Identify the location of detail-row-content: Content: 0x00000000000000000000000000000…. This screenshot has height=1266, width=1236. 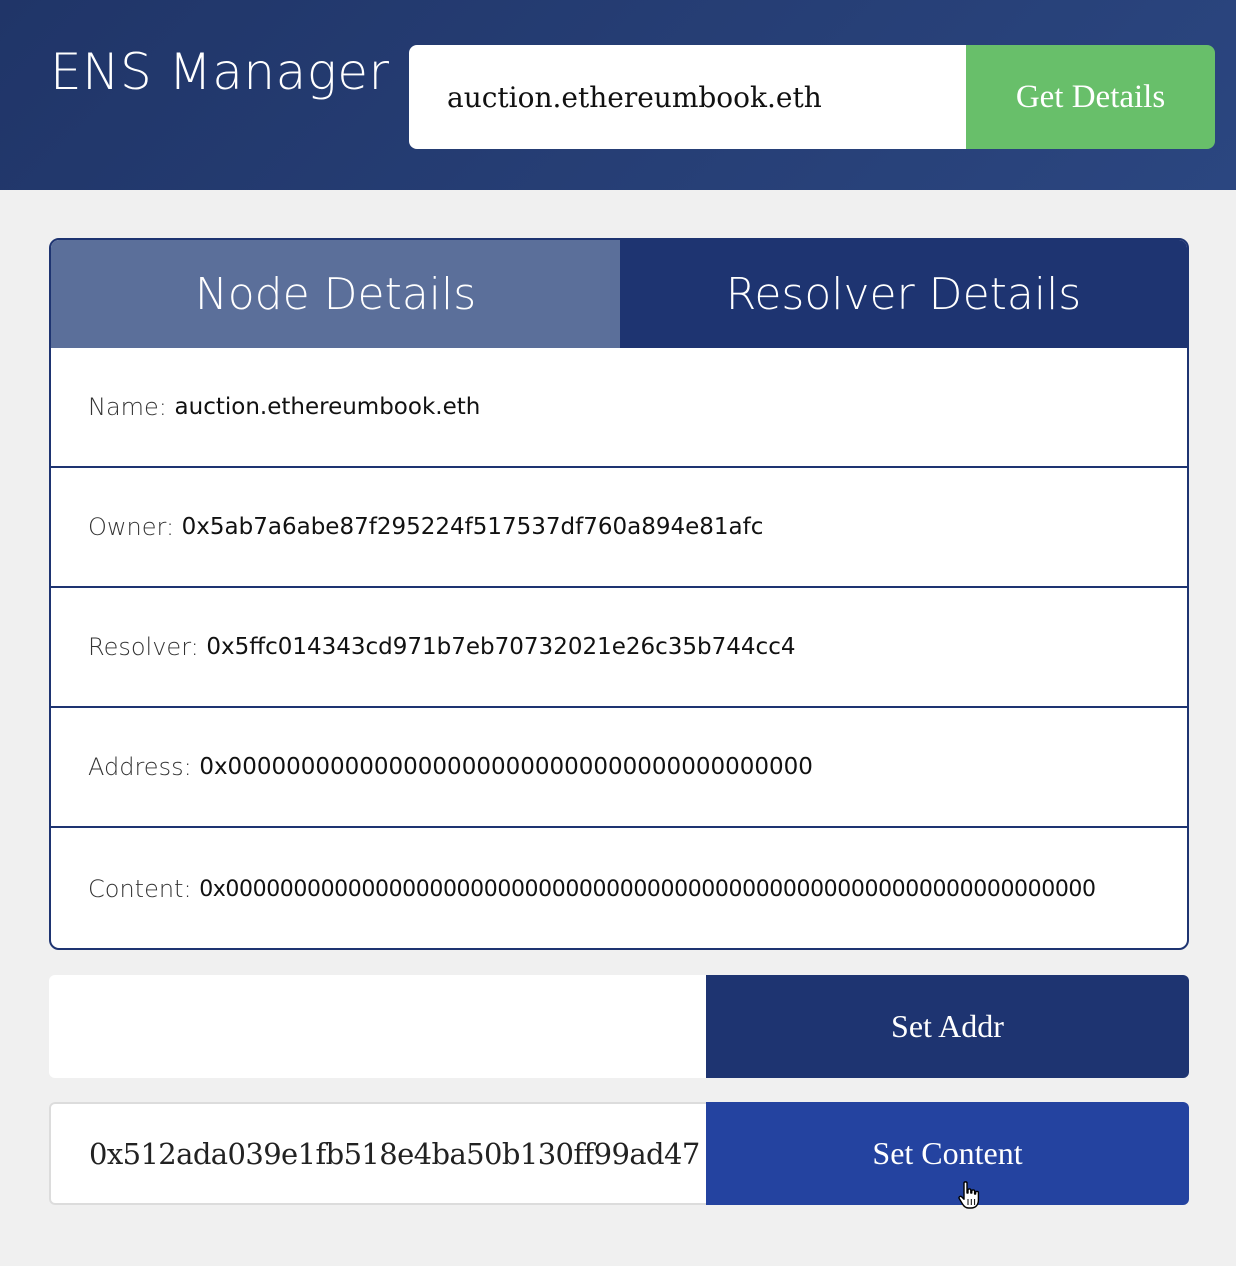
(619, 888).